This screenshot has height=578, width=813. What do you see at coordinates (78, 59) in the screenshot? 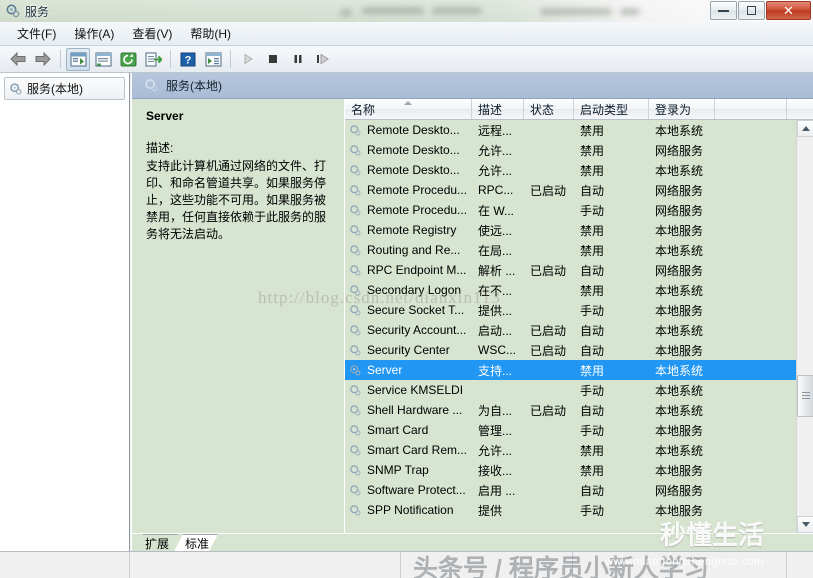
I see `show-hide-tree-button` at bounding box center [78, 59].